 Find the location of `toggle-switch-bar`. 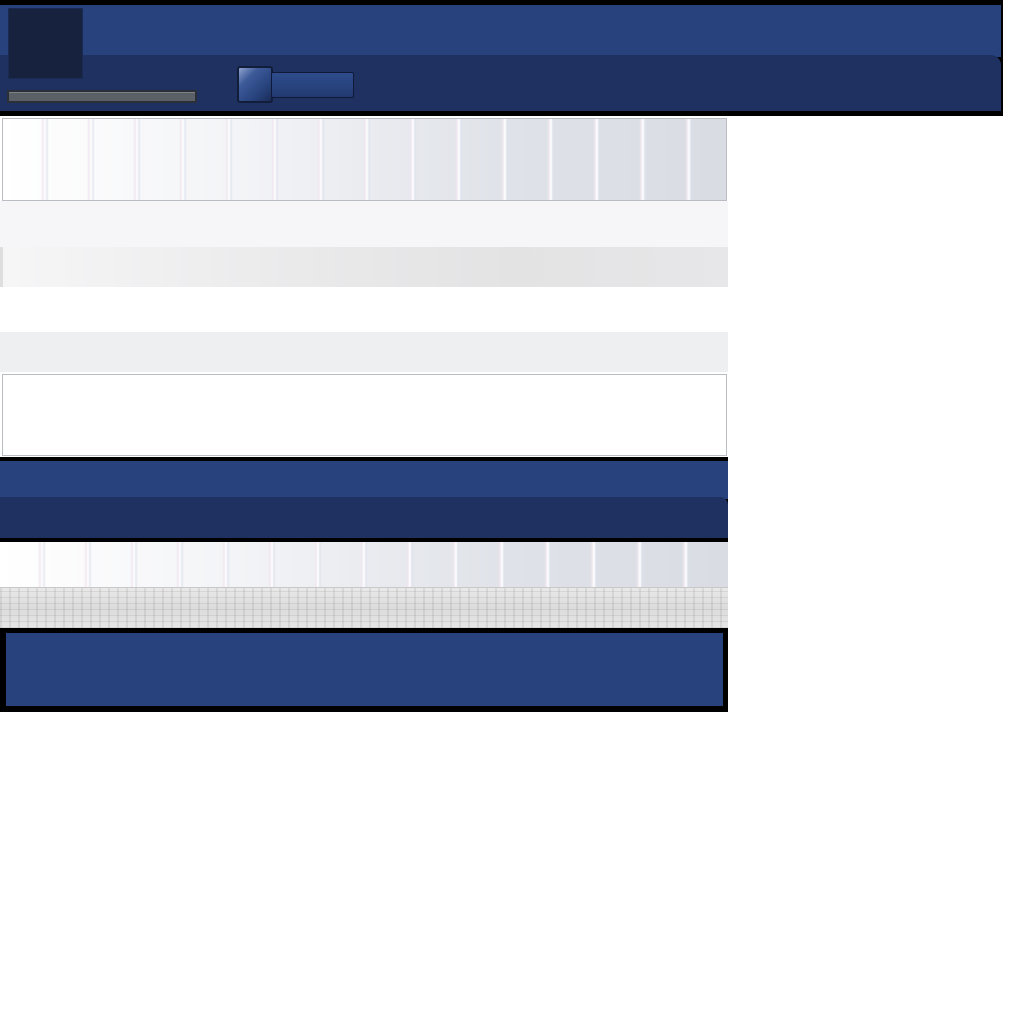

toggle-switch-bar is located at coordinates (312, 85).